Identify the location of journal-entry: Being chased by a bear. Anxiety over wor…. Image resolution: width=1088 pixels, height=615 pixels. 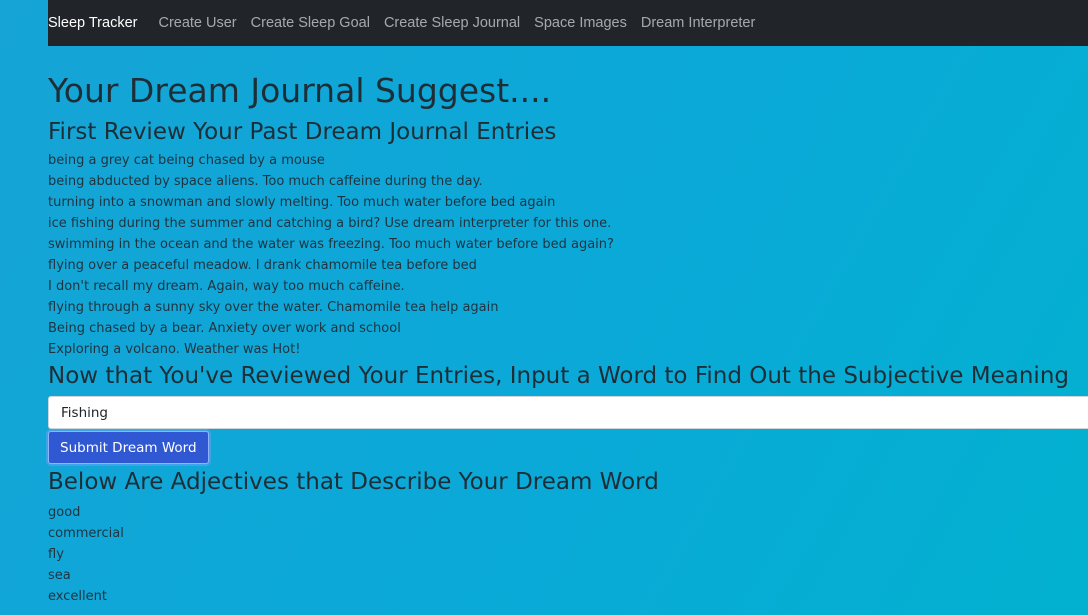
(224, 328).